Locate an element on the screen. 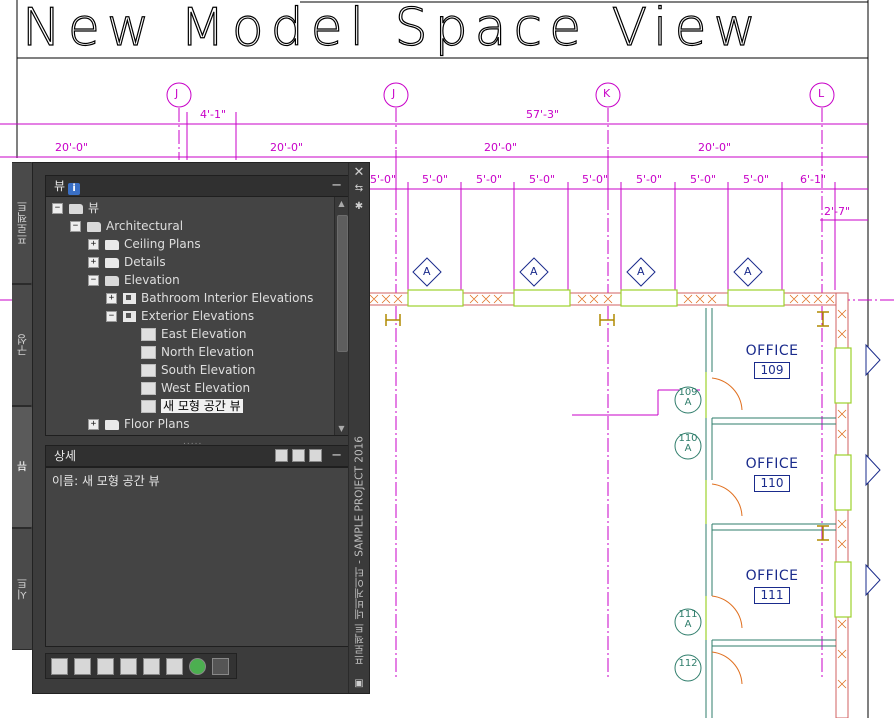 The height and width of the screenshot is (718, 894). tree-scrollbar: ▲ ▼ is located at coordinates (341, 316).